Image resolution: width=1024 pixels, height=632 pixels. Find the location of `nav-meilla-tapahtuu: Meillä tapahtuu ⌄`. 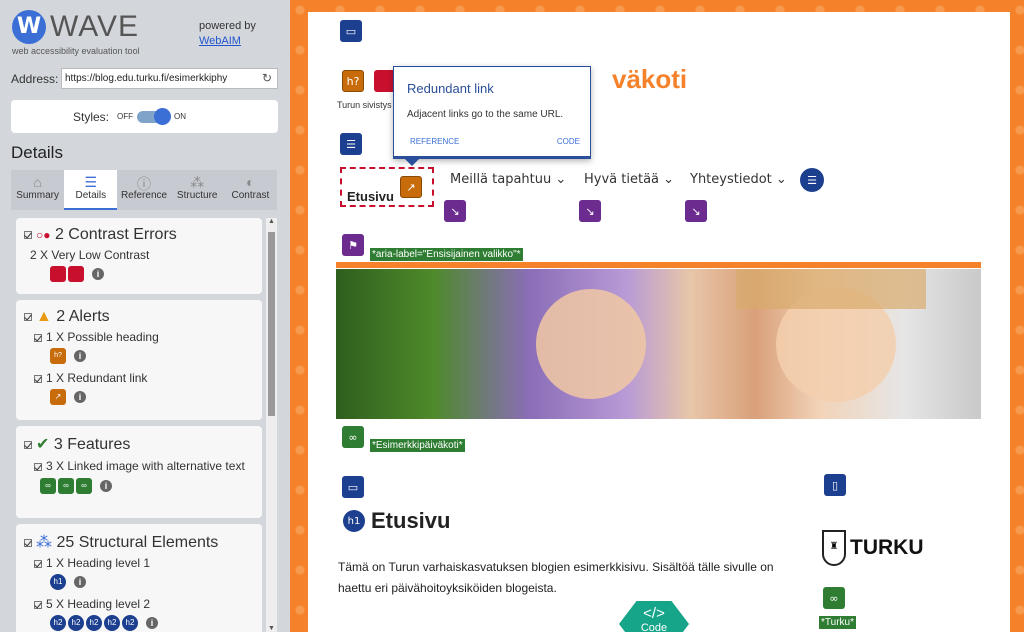

nav-meilla-tapahtuu: Meillä tapahtuu ⌄ is located at coordinates (508, 179).